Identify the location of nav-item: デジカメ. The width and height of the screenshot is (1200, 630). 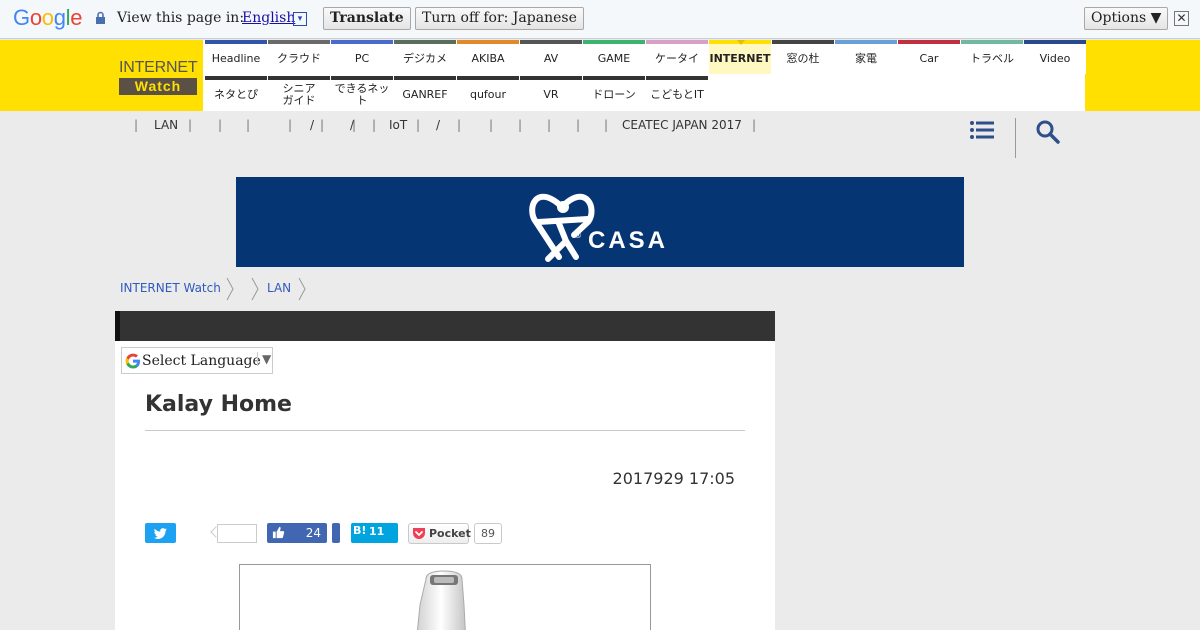
(425, 57).